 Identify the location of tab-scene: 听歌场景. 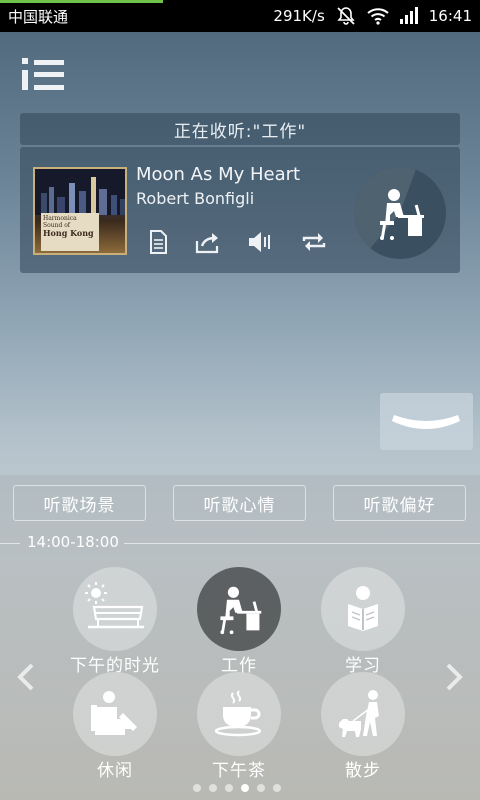
(79, 503).